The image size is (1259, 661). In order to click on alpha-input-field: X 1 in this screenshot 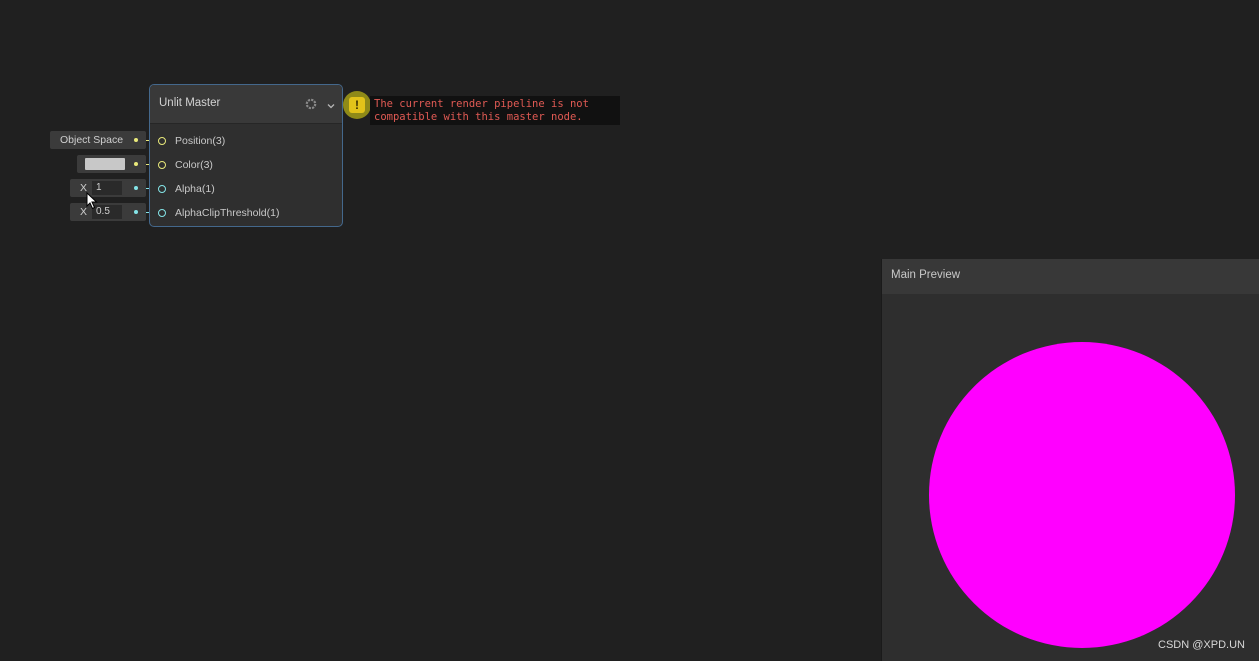, I will do `click(108, 188)`.